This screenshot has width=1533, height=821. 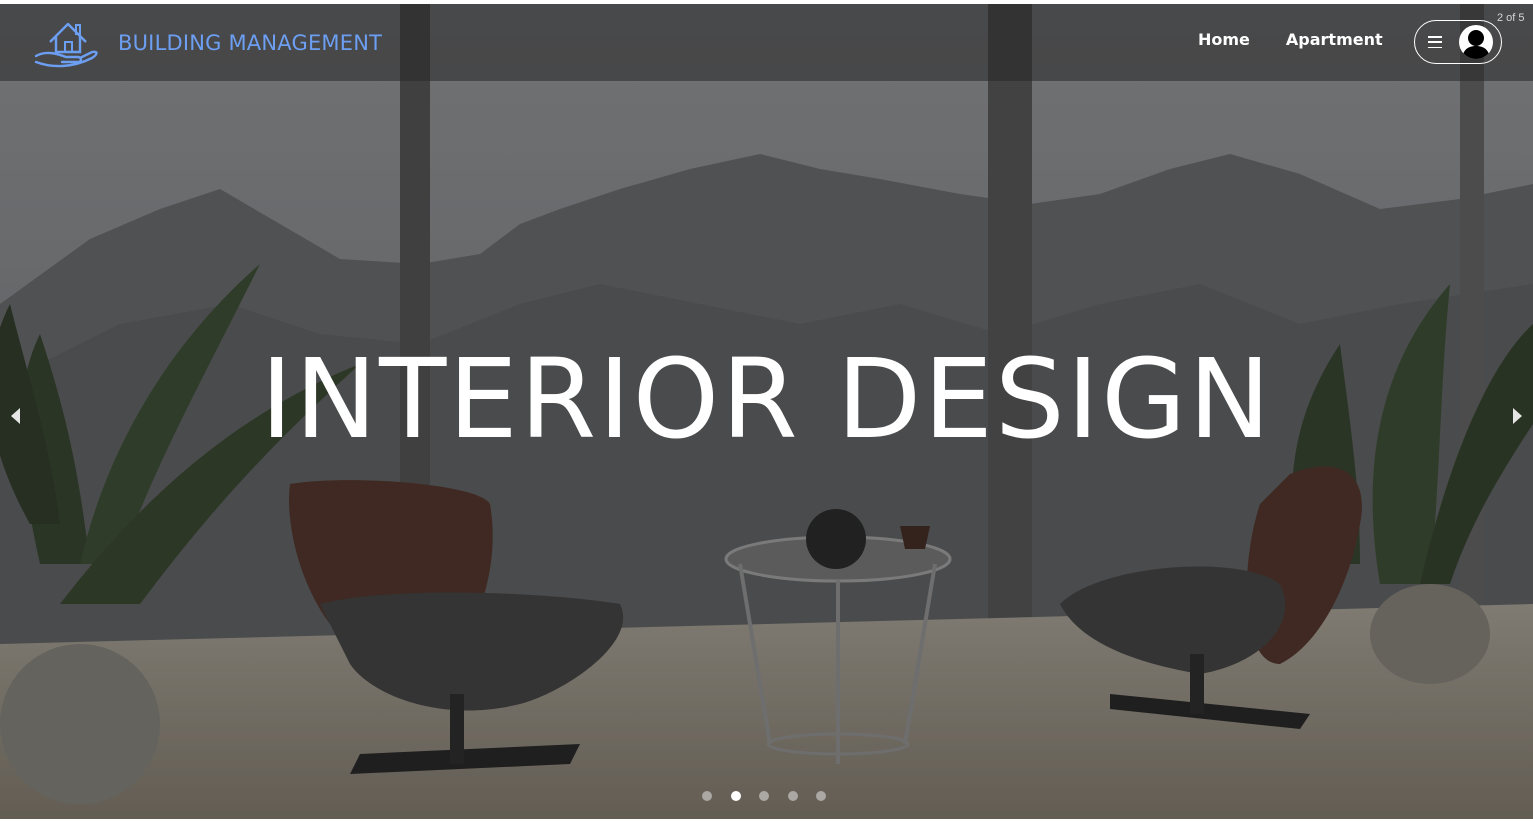 I want to click on slide-counter: 2 of 5, so click(x=1511, y=18).